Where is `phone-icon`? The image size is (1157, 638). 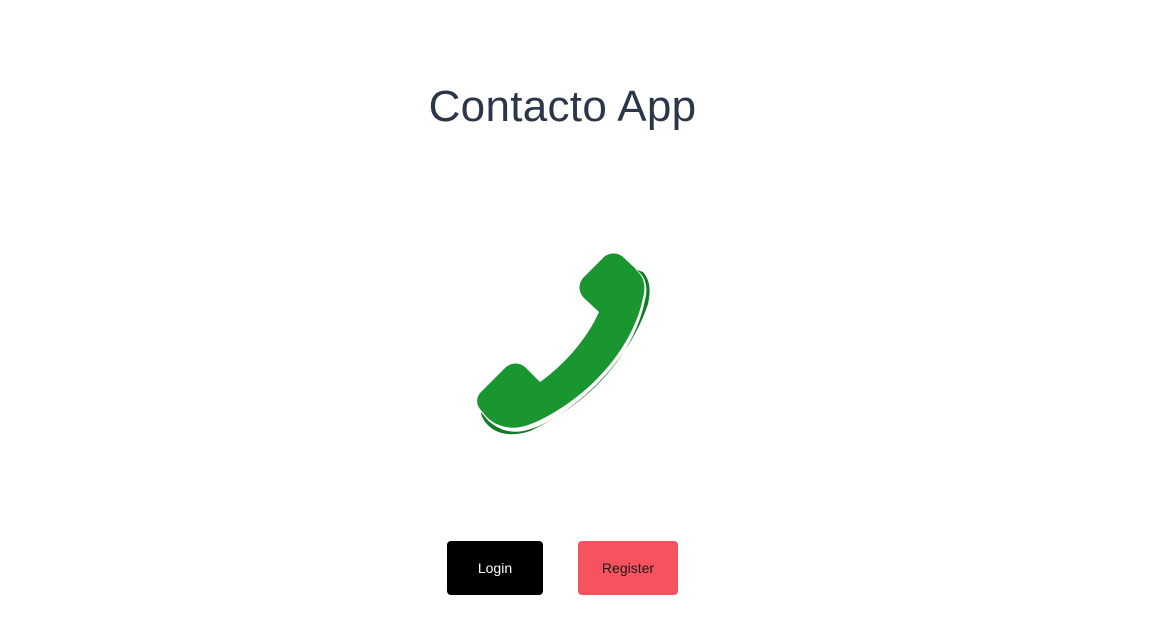
phone-icon is located at coordinates (565, 342).